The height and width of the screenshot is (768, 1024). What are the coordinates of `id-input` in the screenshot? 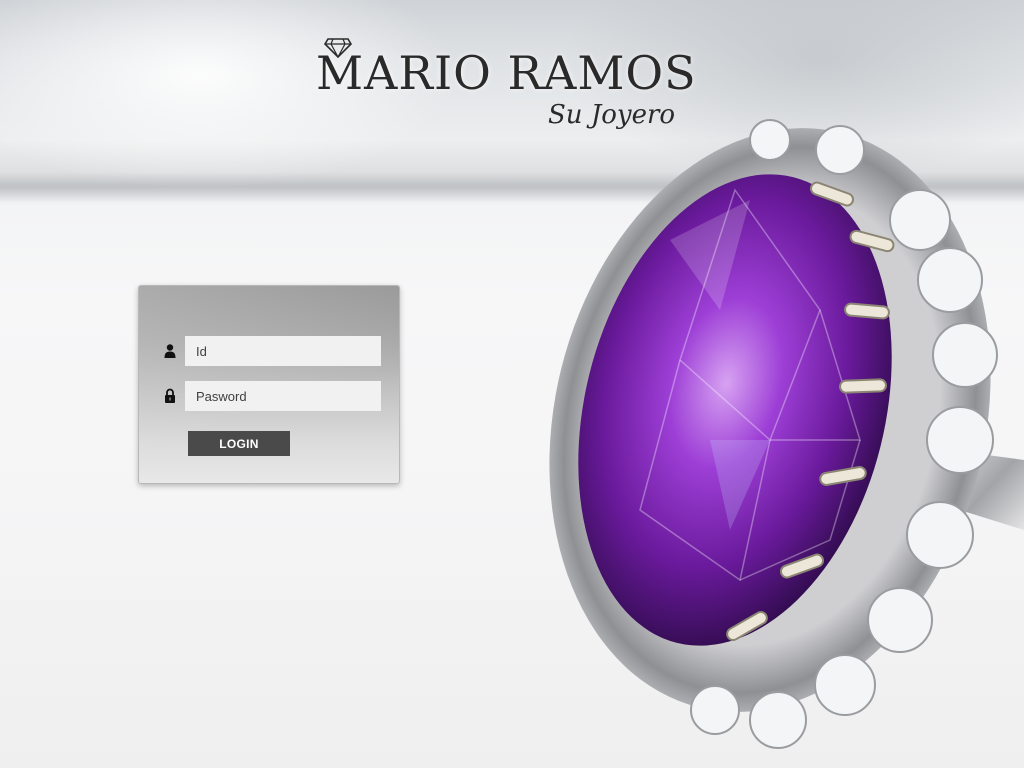 It's located at (283, 351).